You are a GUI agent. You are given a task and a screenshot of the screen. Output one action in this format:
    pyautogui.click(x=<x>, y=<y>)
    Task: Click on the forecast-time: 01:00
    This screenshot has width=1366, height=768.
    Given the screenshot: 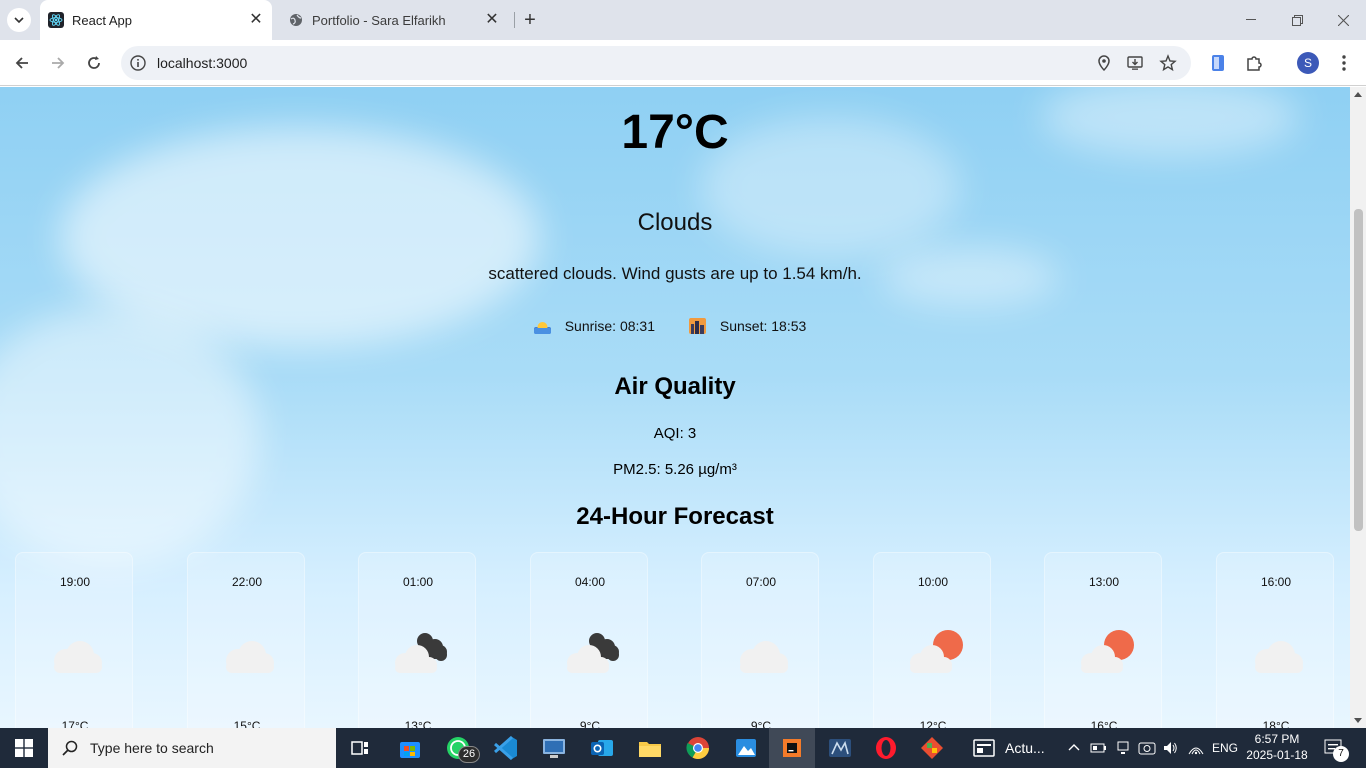 What is the action you would take?
    pyautogui.click(x=418, y=582)
    